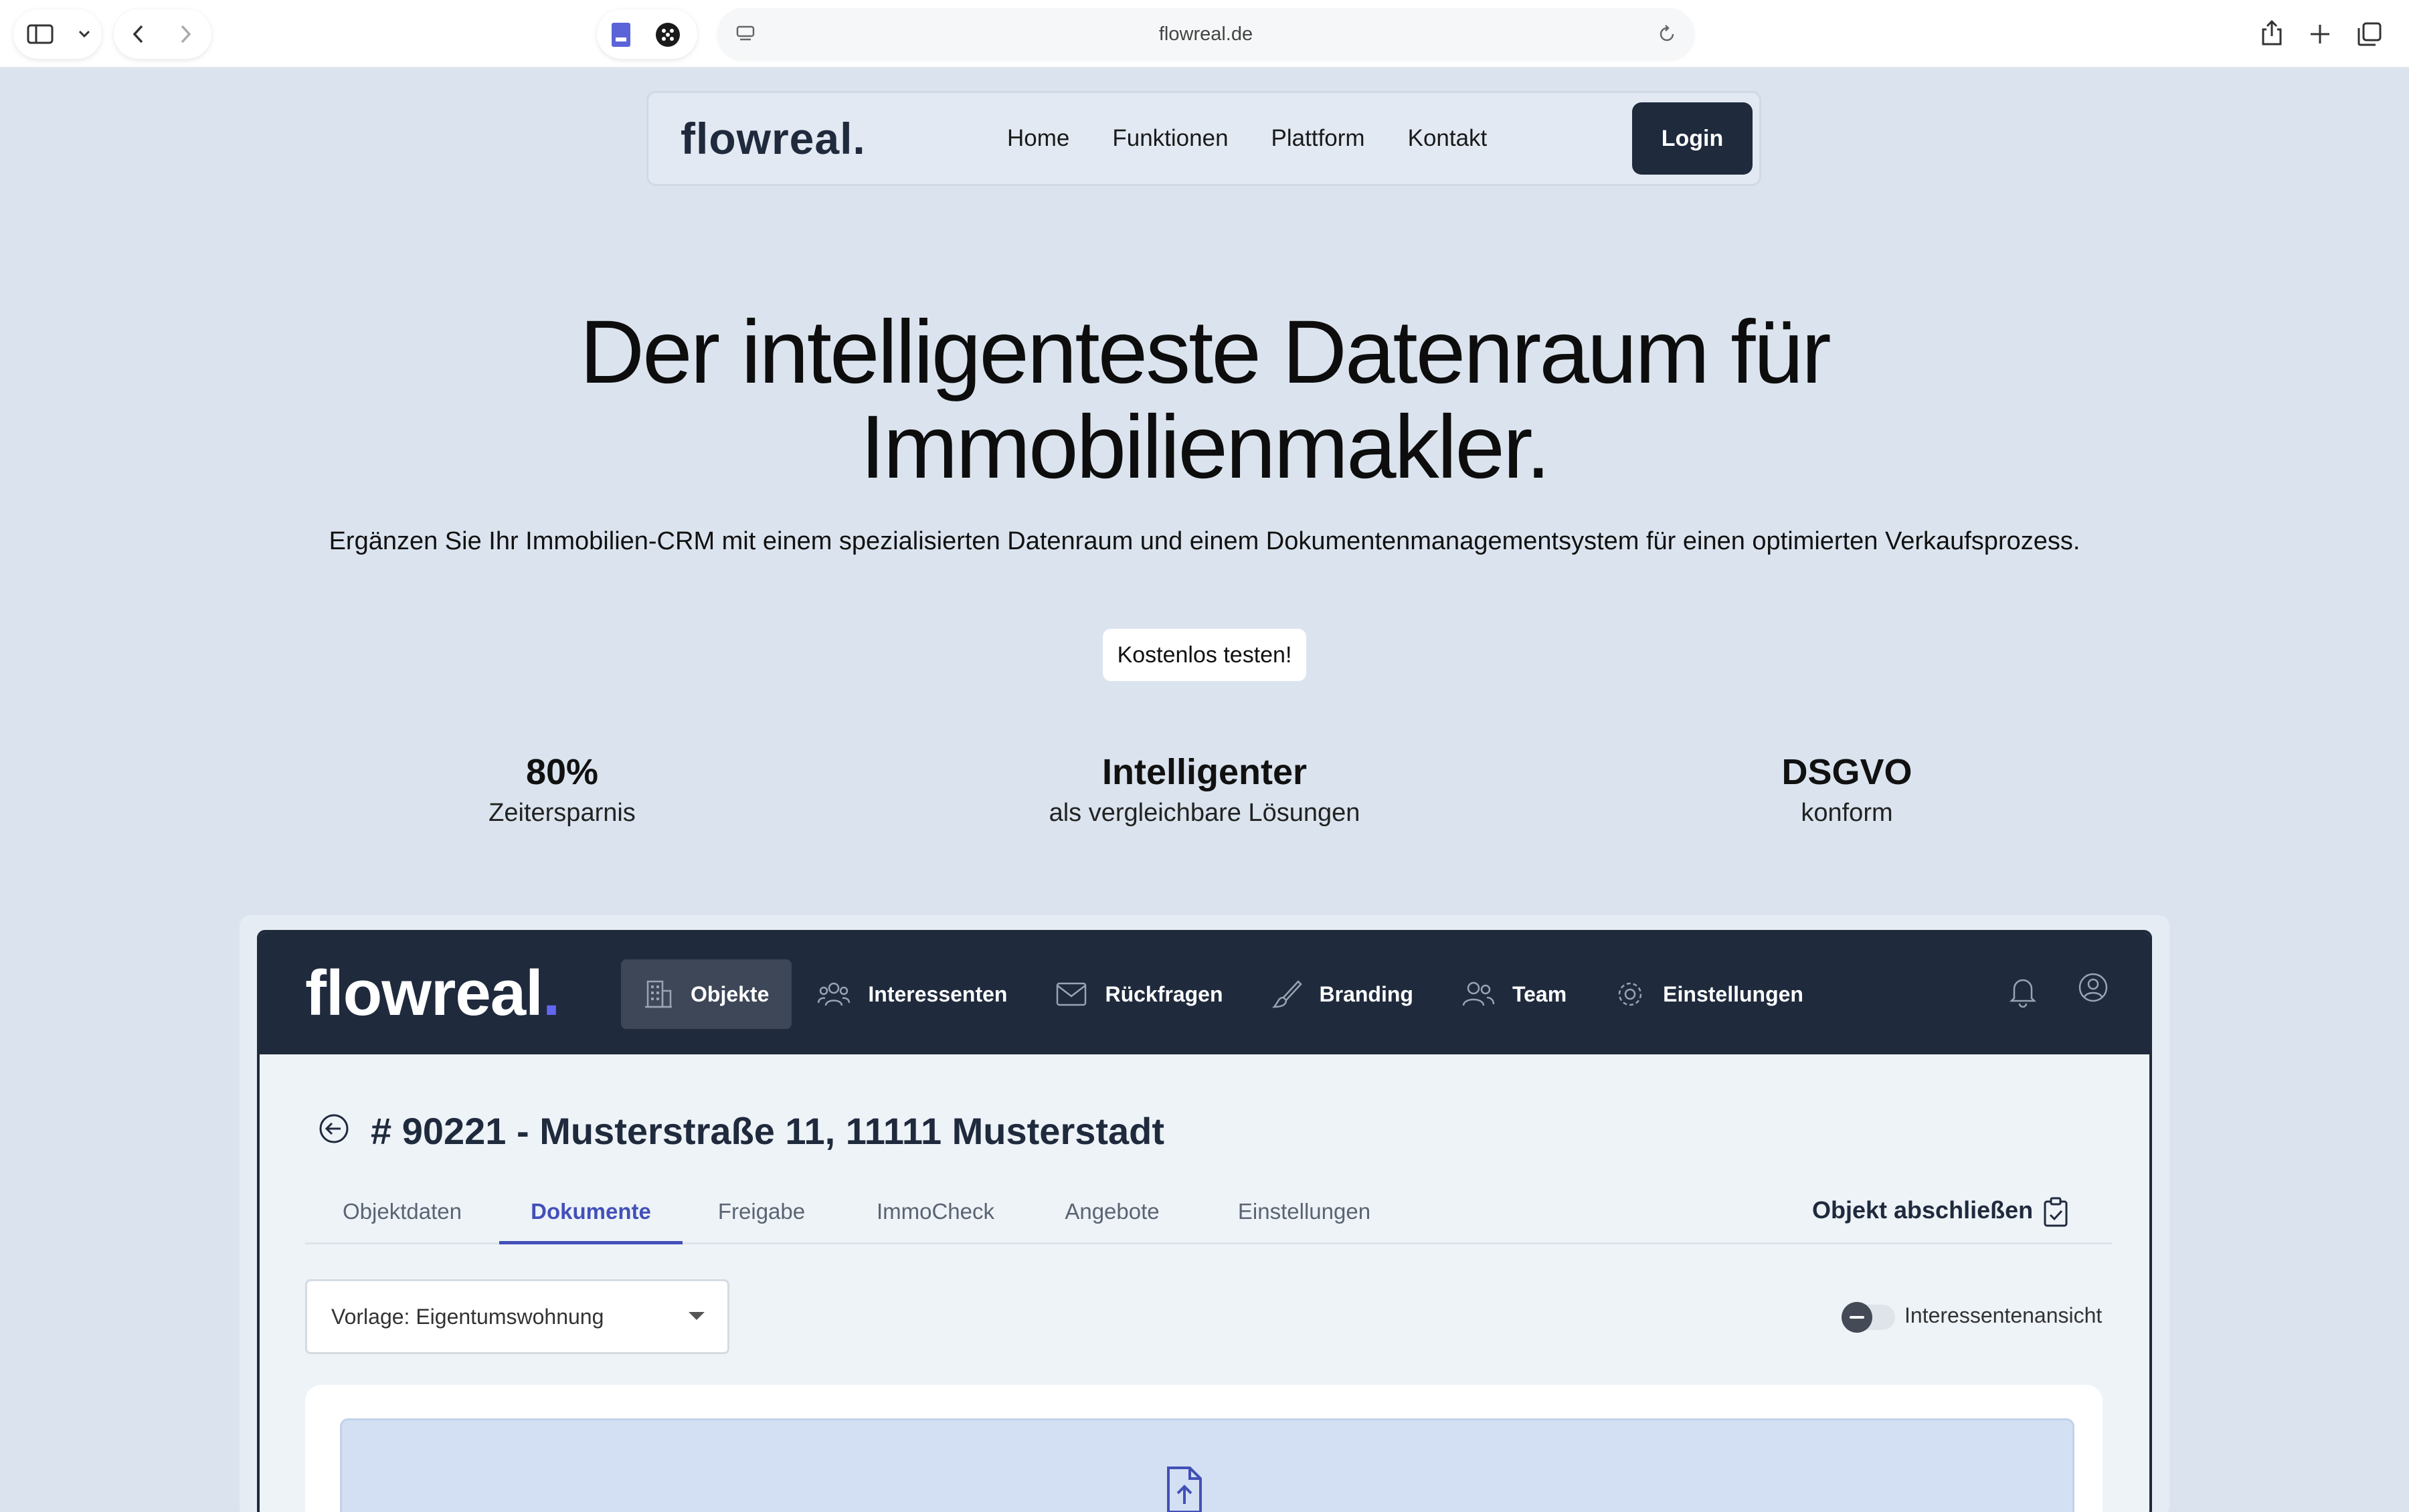 The image size is (2409, 1512). What do you see at coordinates (1205, 447) in the screenshot?
I see `hero-title-line-2: Immobilienmakler.` at bounding box center [1205, 447].